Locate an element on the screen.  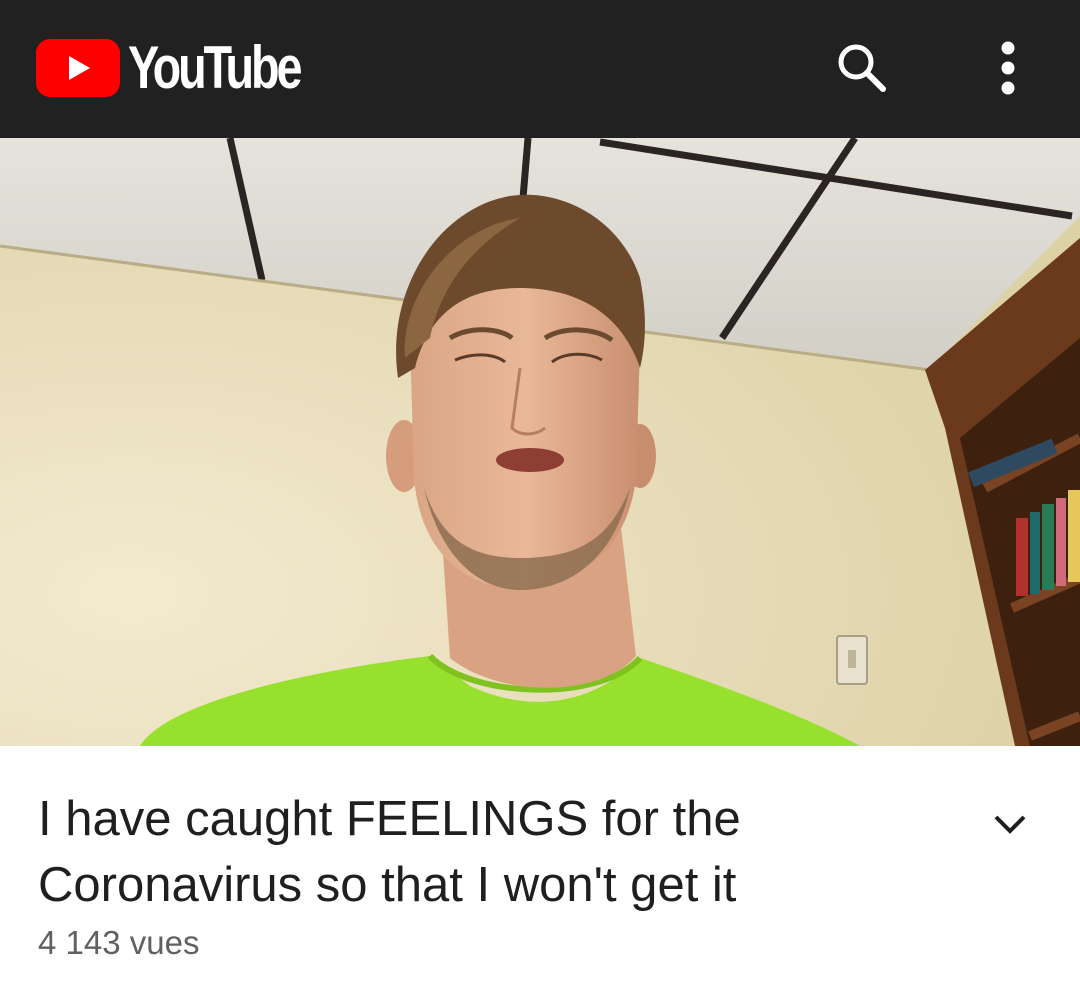
play-logo-icon is located at coordinates (78, 68).